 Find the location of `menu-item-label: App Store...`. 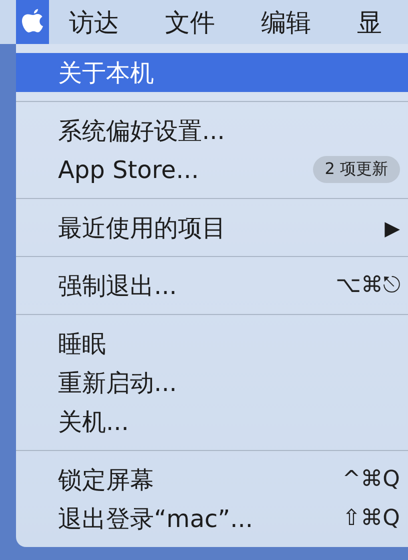

menu-item-label: App Store... is located at coordinates (129, 170).